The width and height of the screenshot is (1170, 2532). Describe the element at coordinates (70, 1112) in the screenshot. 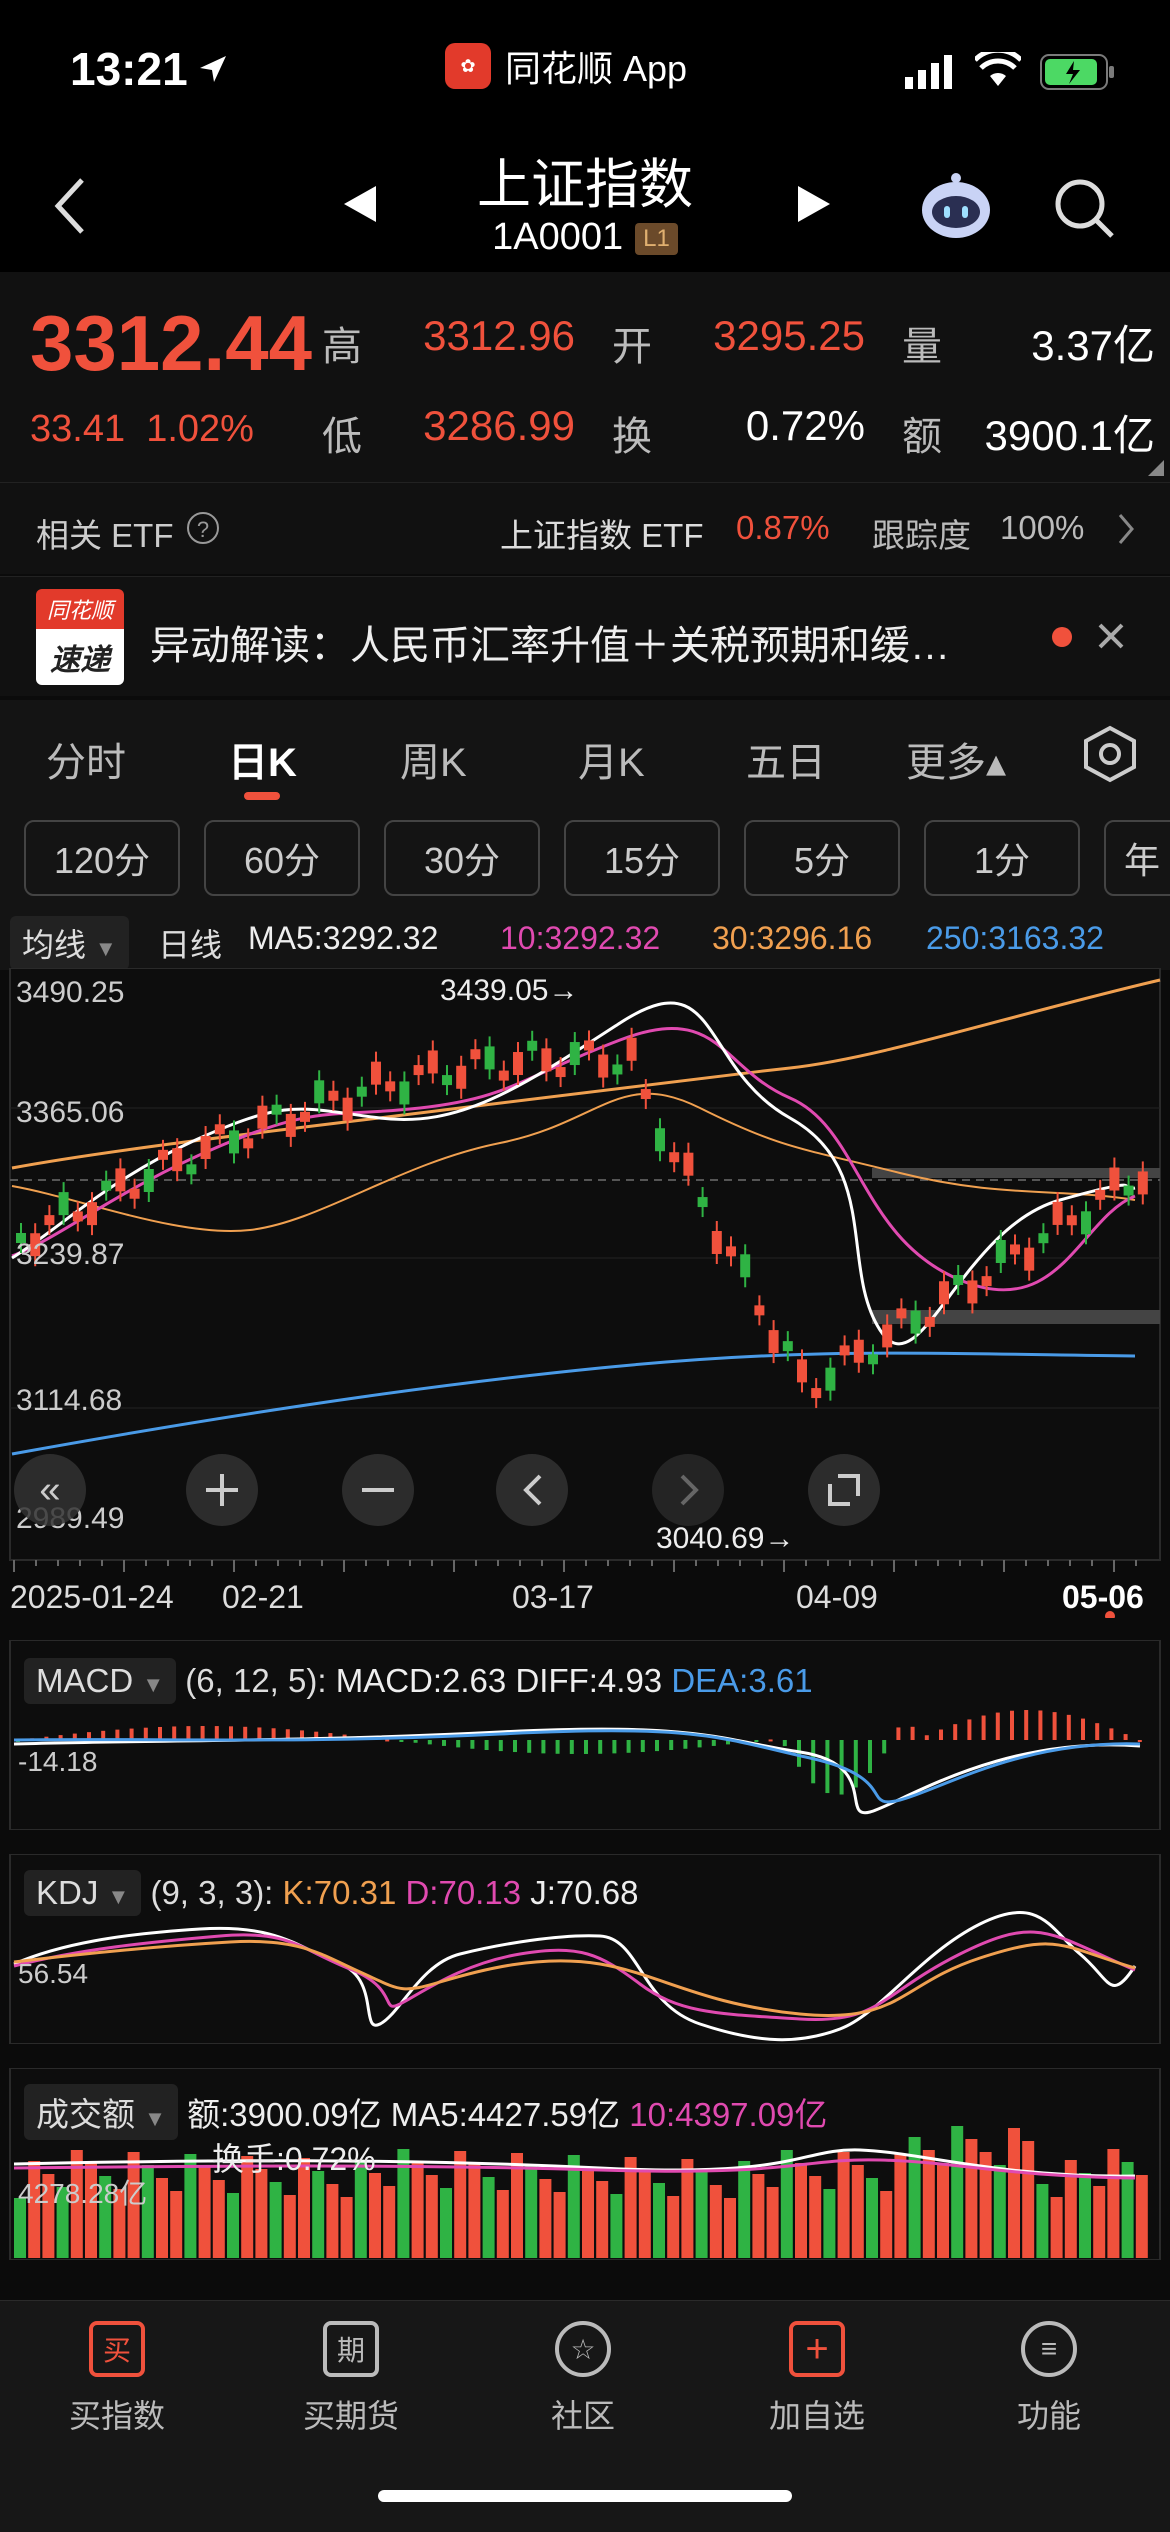

I see `y-label-1: 3365.06` at that location.